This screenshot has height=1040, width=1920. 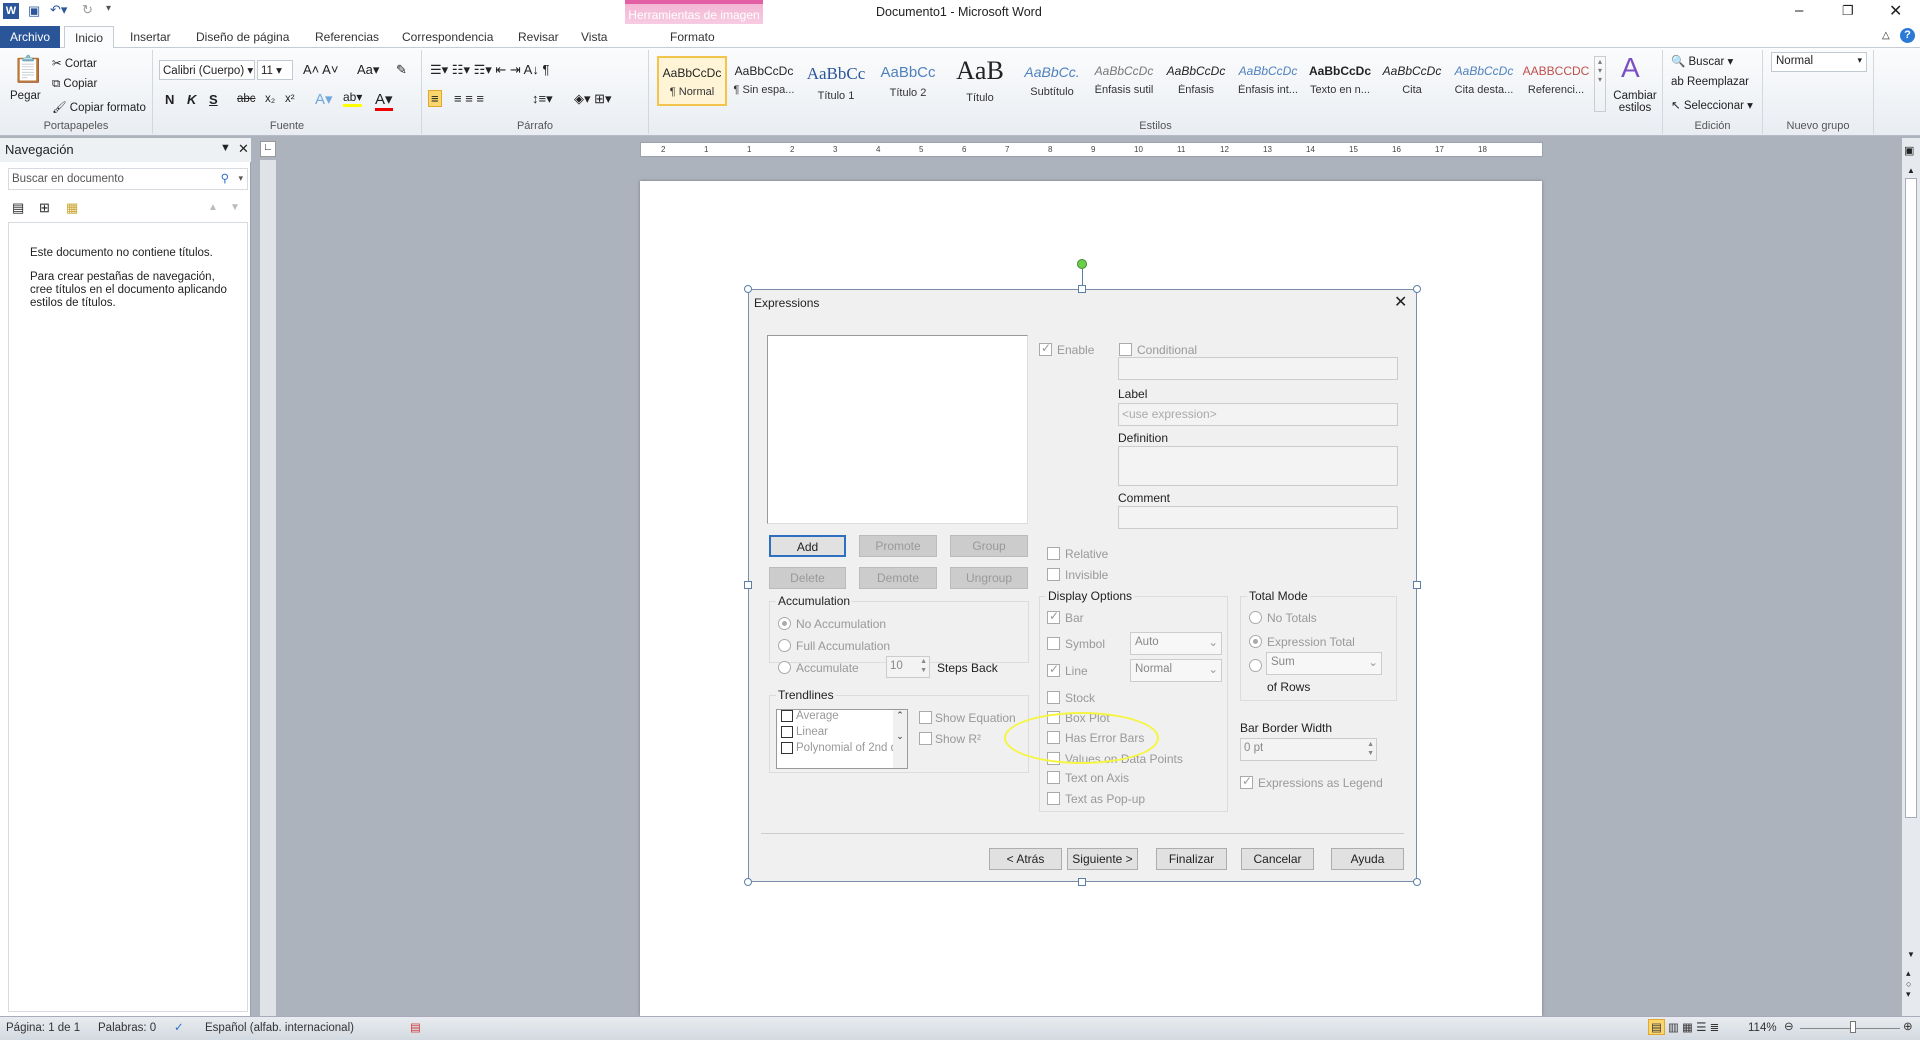 I want to click on results-tab-icon: ▦, so click(x=72, y=208).